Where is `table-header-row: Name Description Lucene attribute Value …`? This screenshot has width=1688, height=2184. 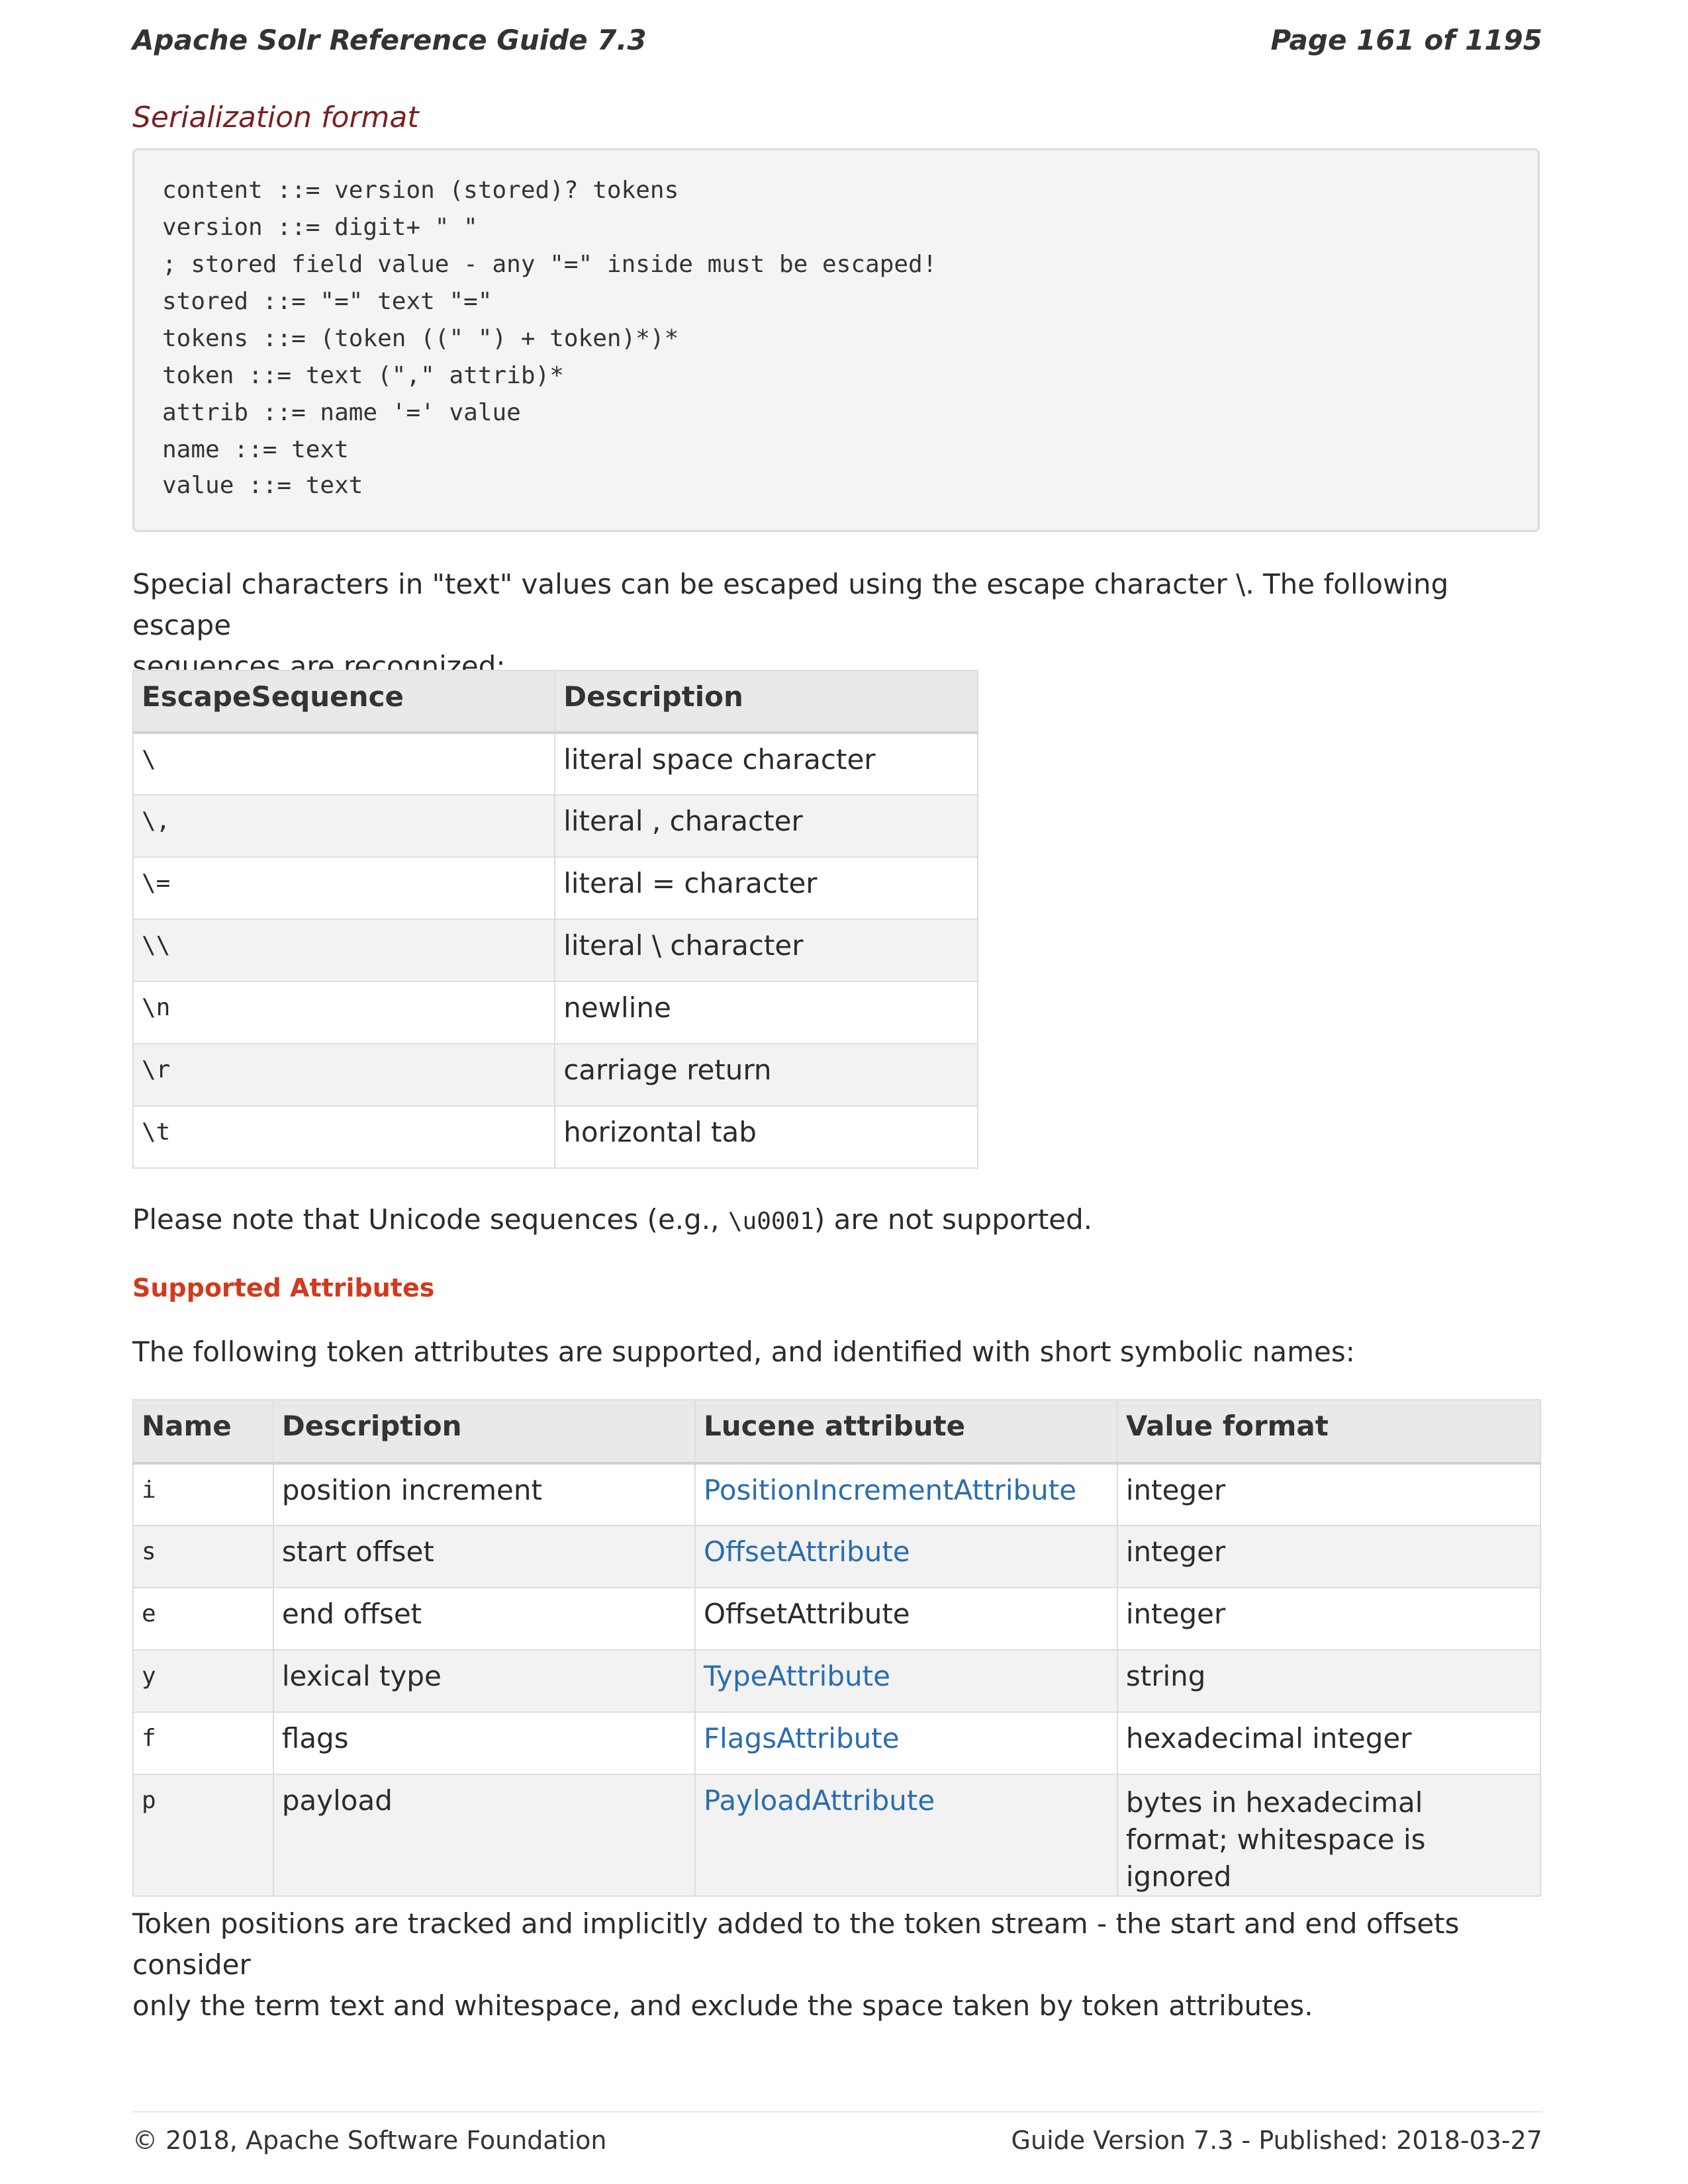
table-header-row: Name Description Lucene attribute Value … is located at coordinates (837, 1432).